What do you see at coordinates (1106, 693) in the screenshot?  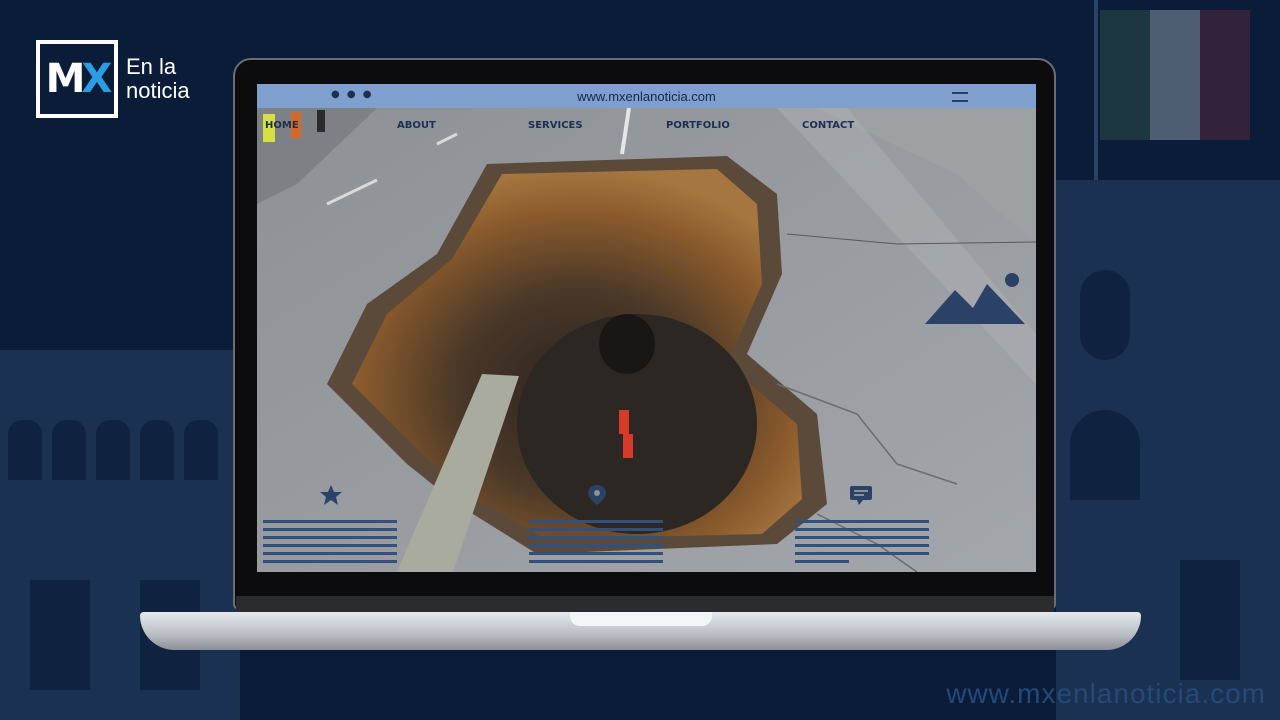 I see `watermark-url: www.mxenlanoticia.com` at bounding box center [1106, 693].